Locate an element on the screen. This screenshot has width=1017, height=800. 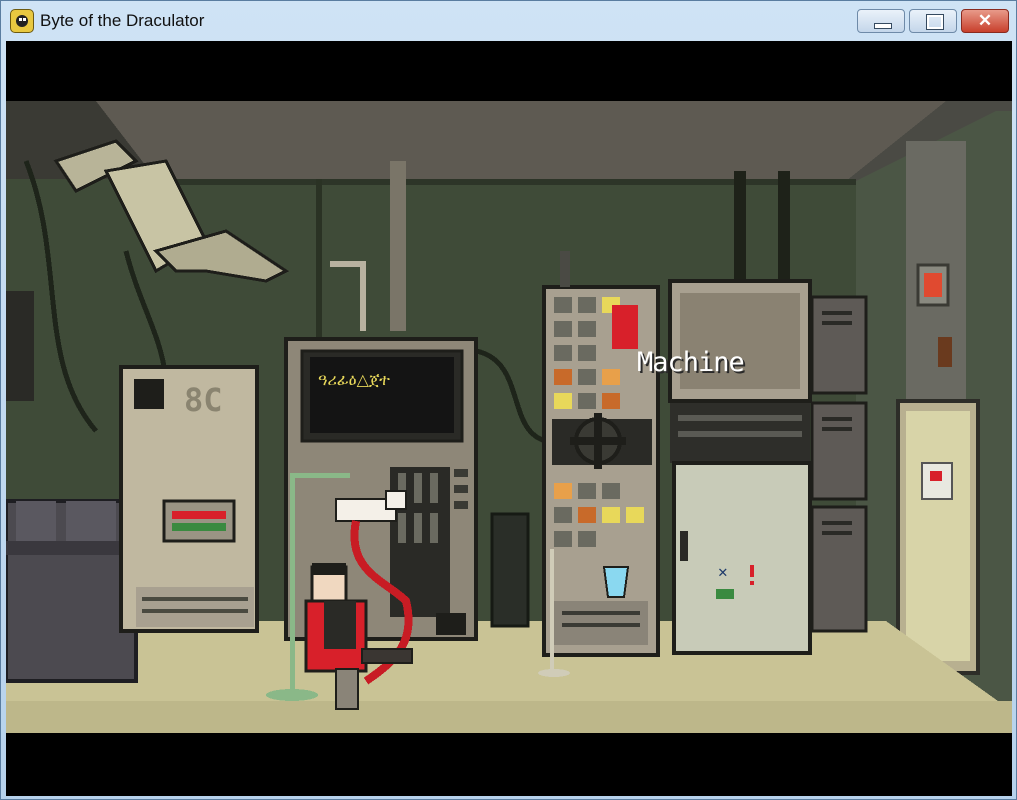
console-screen-text: ዓሪፊዕ△ጀተ is located at coordinates (354, 379).